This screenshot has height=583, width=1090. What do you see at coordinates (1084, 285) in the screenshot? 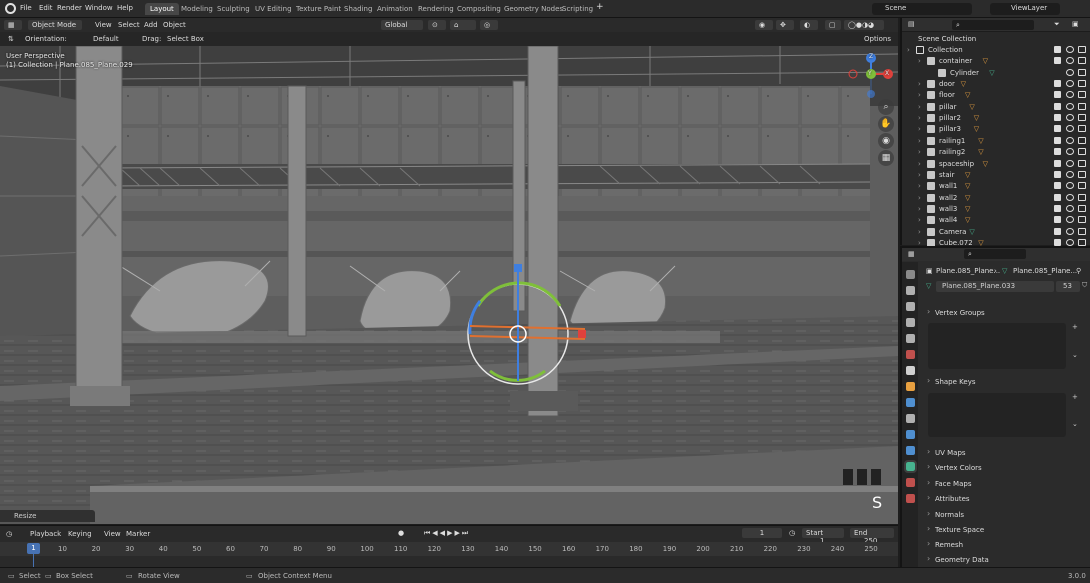
I see `fake-user-icon: ⛉` at bounding box center [1084, 285].